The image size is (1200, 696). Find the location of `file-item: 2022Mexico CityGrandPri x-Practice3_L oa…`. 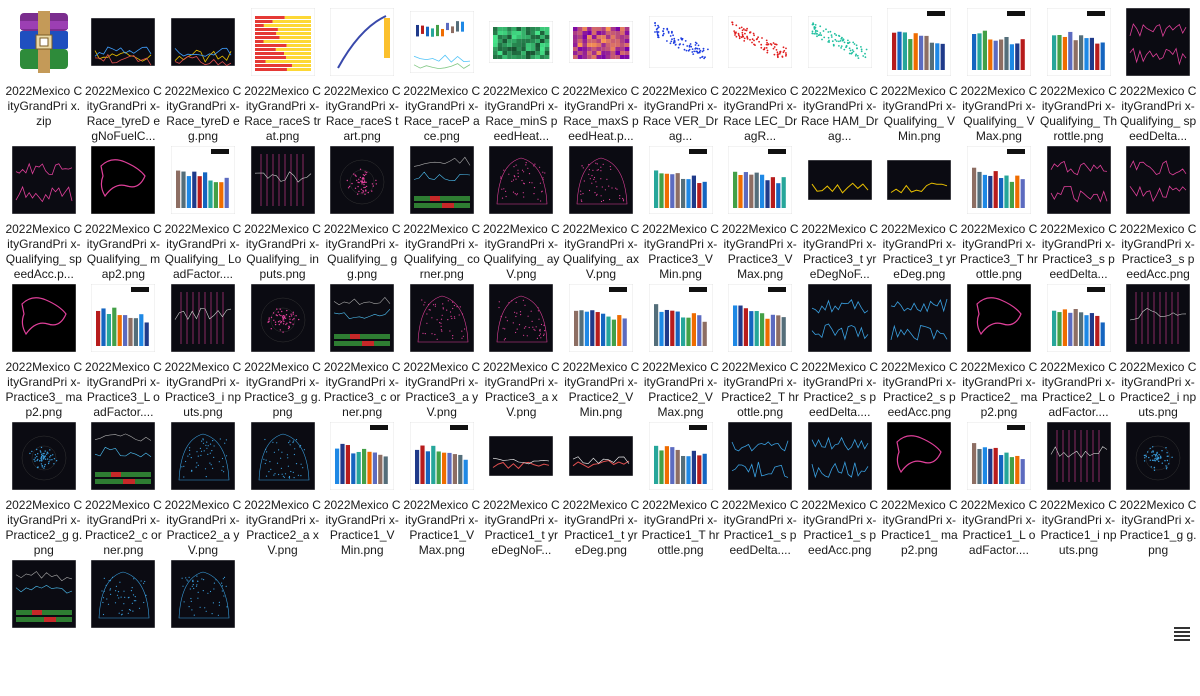

file-item: 2022Mexico CityGrandPri x-Practice3_L oa… is located at coordinates (124, 351).